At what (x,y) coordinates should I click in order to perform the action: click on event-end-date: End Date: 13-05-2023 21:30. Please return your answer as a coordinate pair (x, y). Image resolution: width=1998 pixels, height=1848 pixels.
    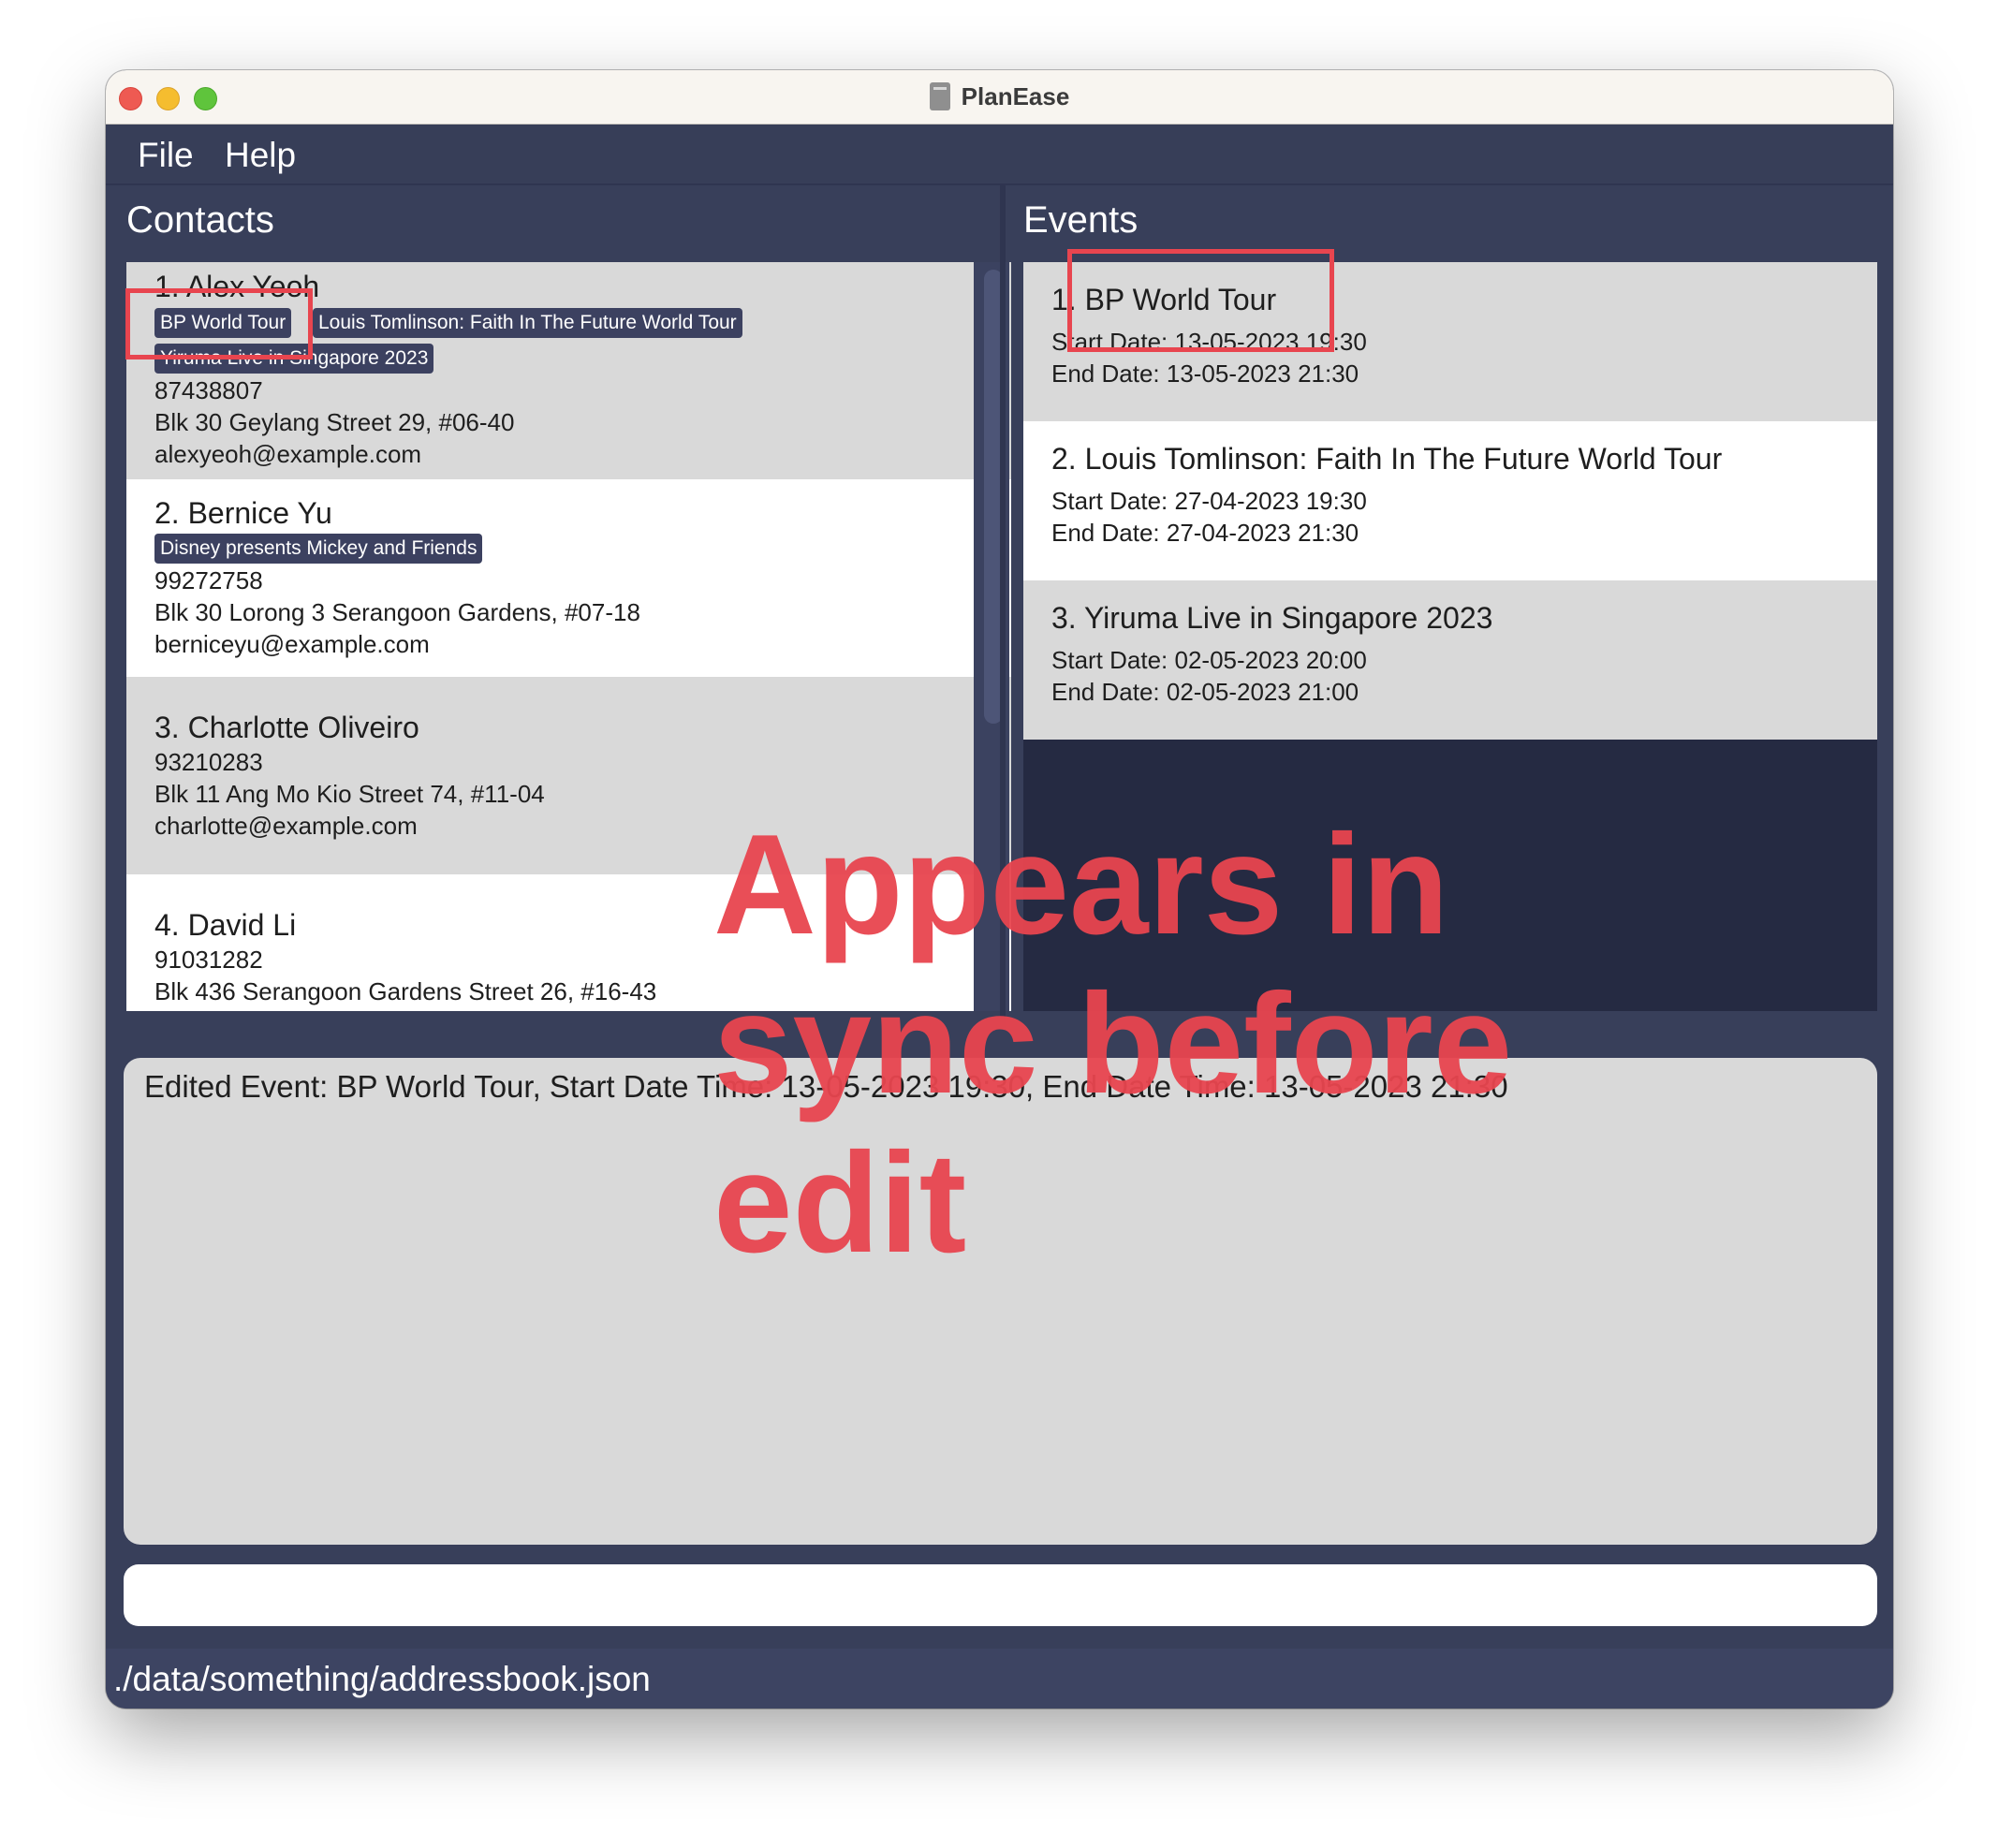
    Looking at the image, I should click on (1205, 373).